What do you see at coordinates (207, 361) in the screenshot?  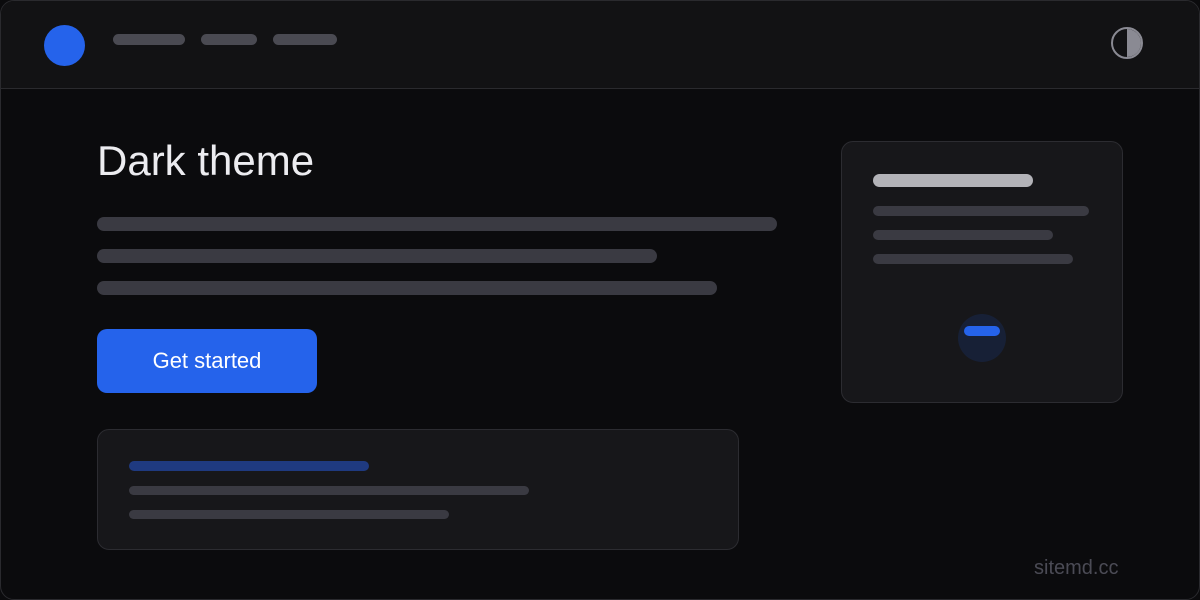 I see `get-started-button: Get started` at bounding box center [207, 361].